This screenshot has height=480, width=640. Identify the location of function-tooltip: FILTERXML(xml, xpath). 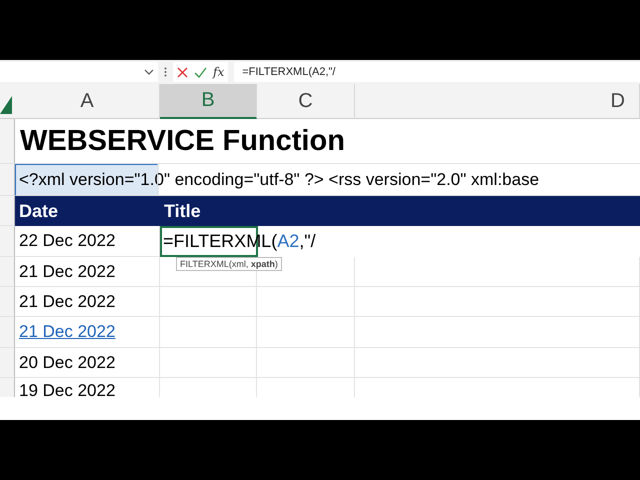
(229, 264).